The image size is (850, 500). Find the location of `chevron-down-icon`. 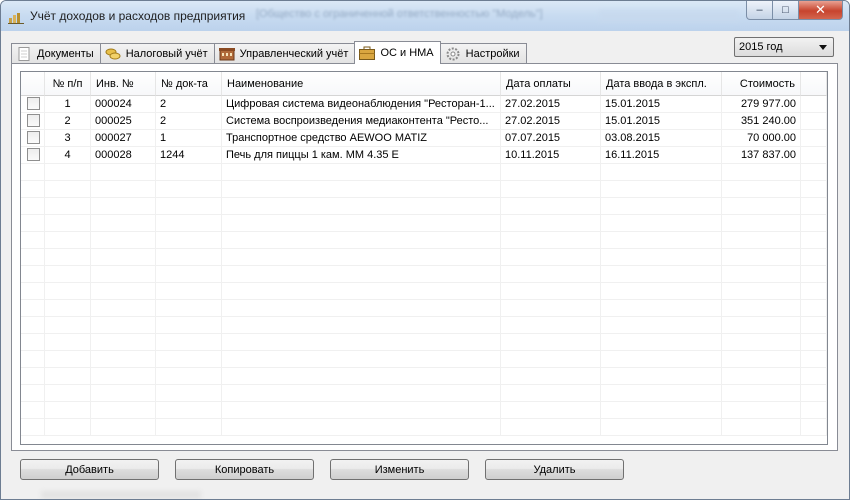

chevron-down-icon is located at coordinates (823, 47).